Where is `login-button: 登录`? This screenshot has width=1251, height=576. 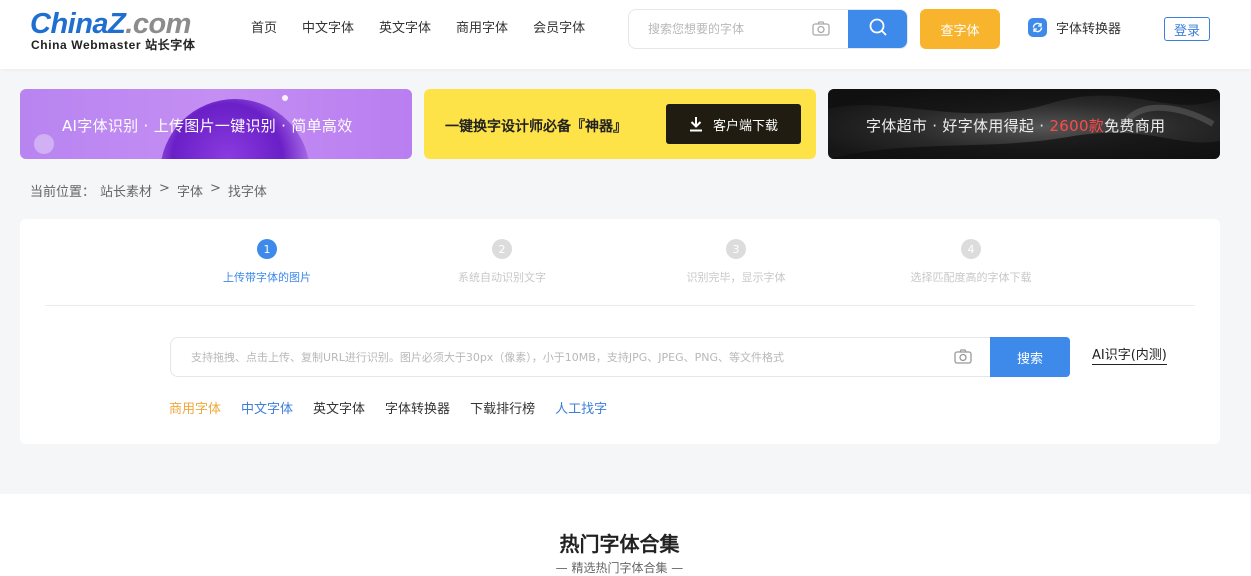 login-button: 登录 is located at coordinates (1187, 29).